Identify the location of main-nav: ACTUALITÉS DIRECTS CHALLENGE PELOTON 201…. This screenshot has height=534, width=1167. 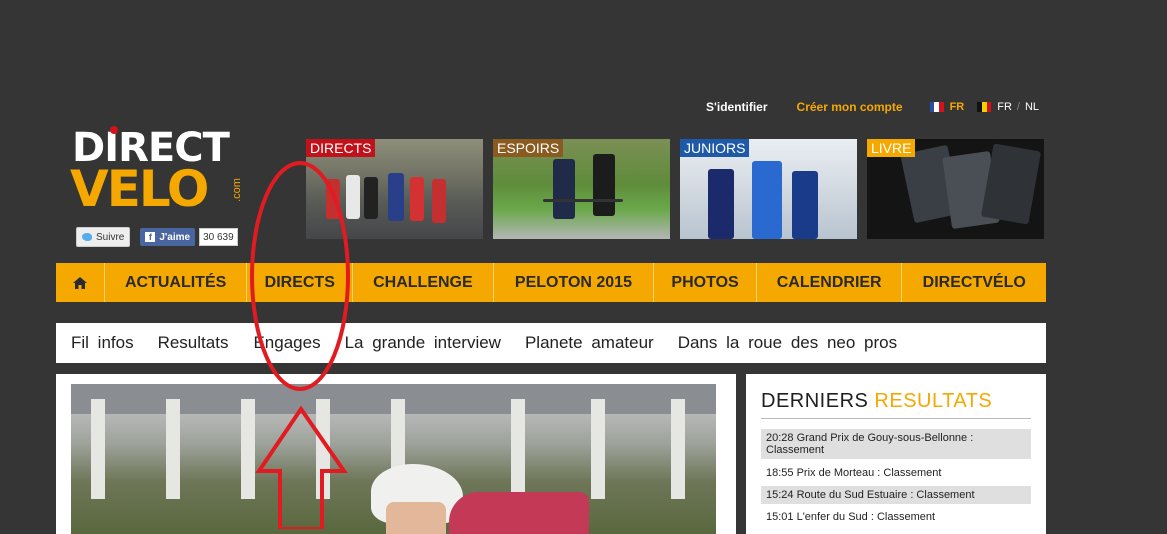
(551, 282).